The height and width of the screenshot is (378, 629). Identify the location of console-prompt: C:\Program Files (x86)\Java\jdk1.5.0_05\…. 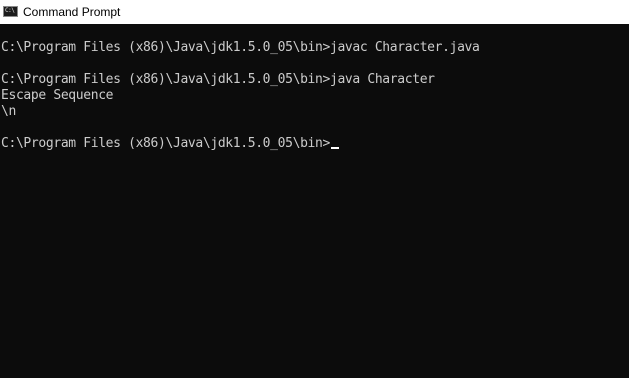
(165, 143).